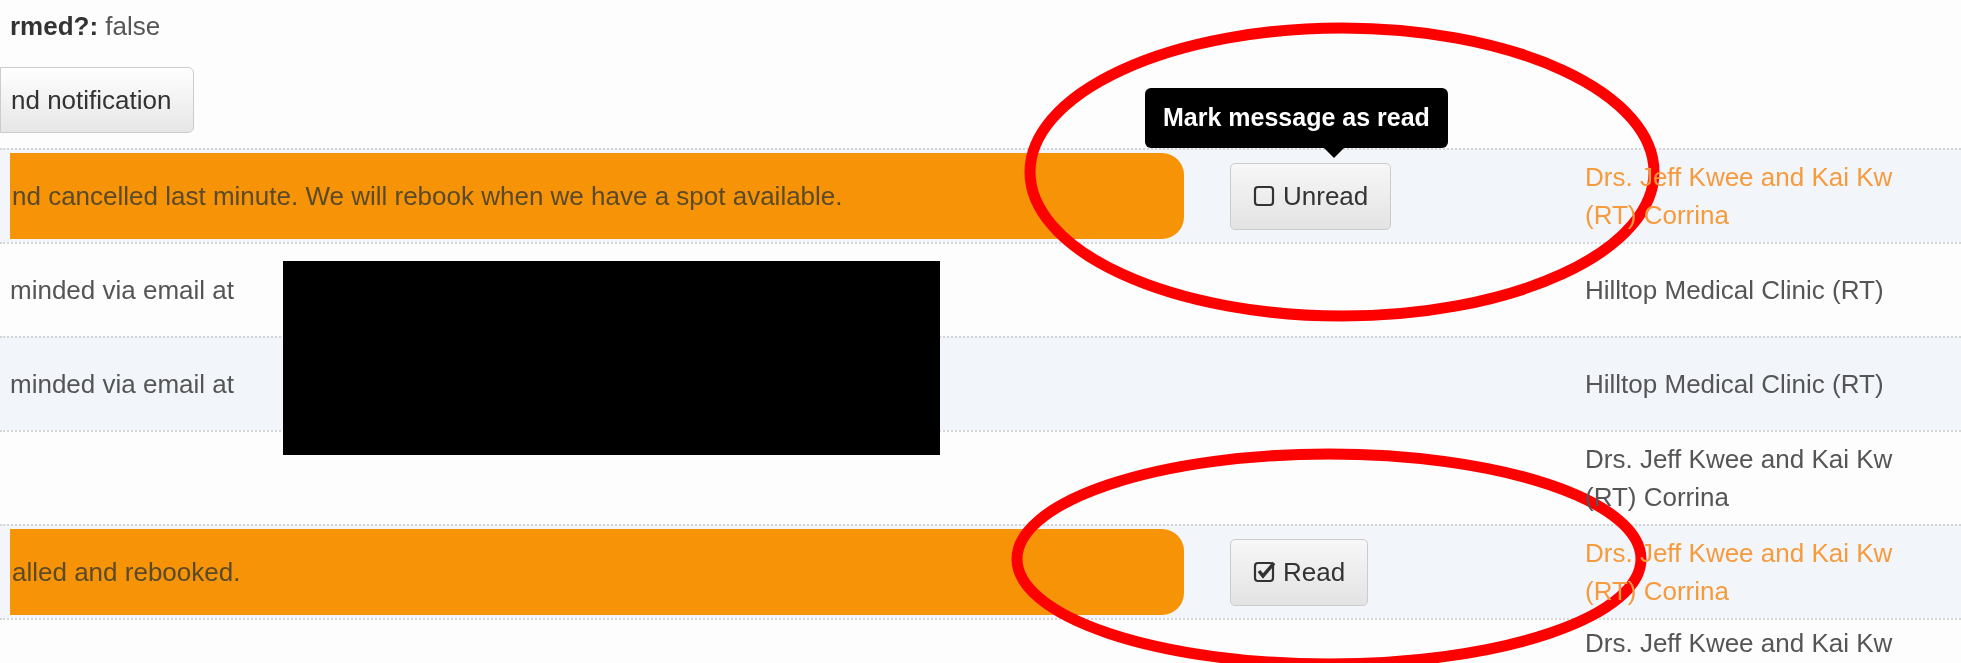  What do you see at coordinates (1334, 152) in the screenshot?
I see `tooltip-pointer` at bounding box center [1334, 152].